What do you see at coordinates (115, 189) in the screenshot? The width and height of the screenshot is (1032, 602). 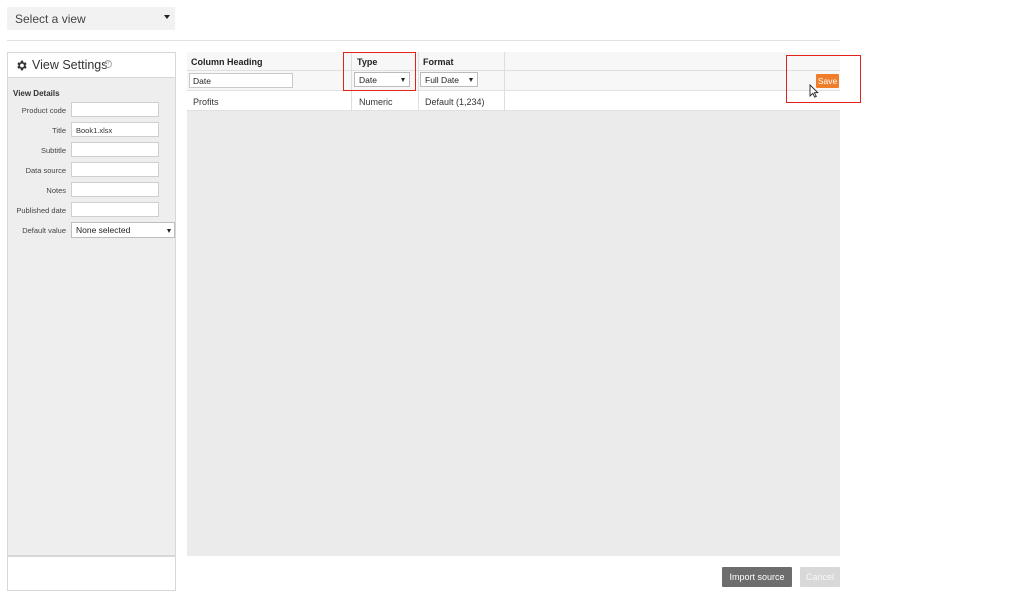 I see `notes-field` at bounding box center [115, 189].